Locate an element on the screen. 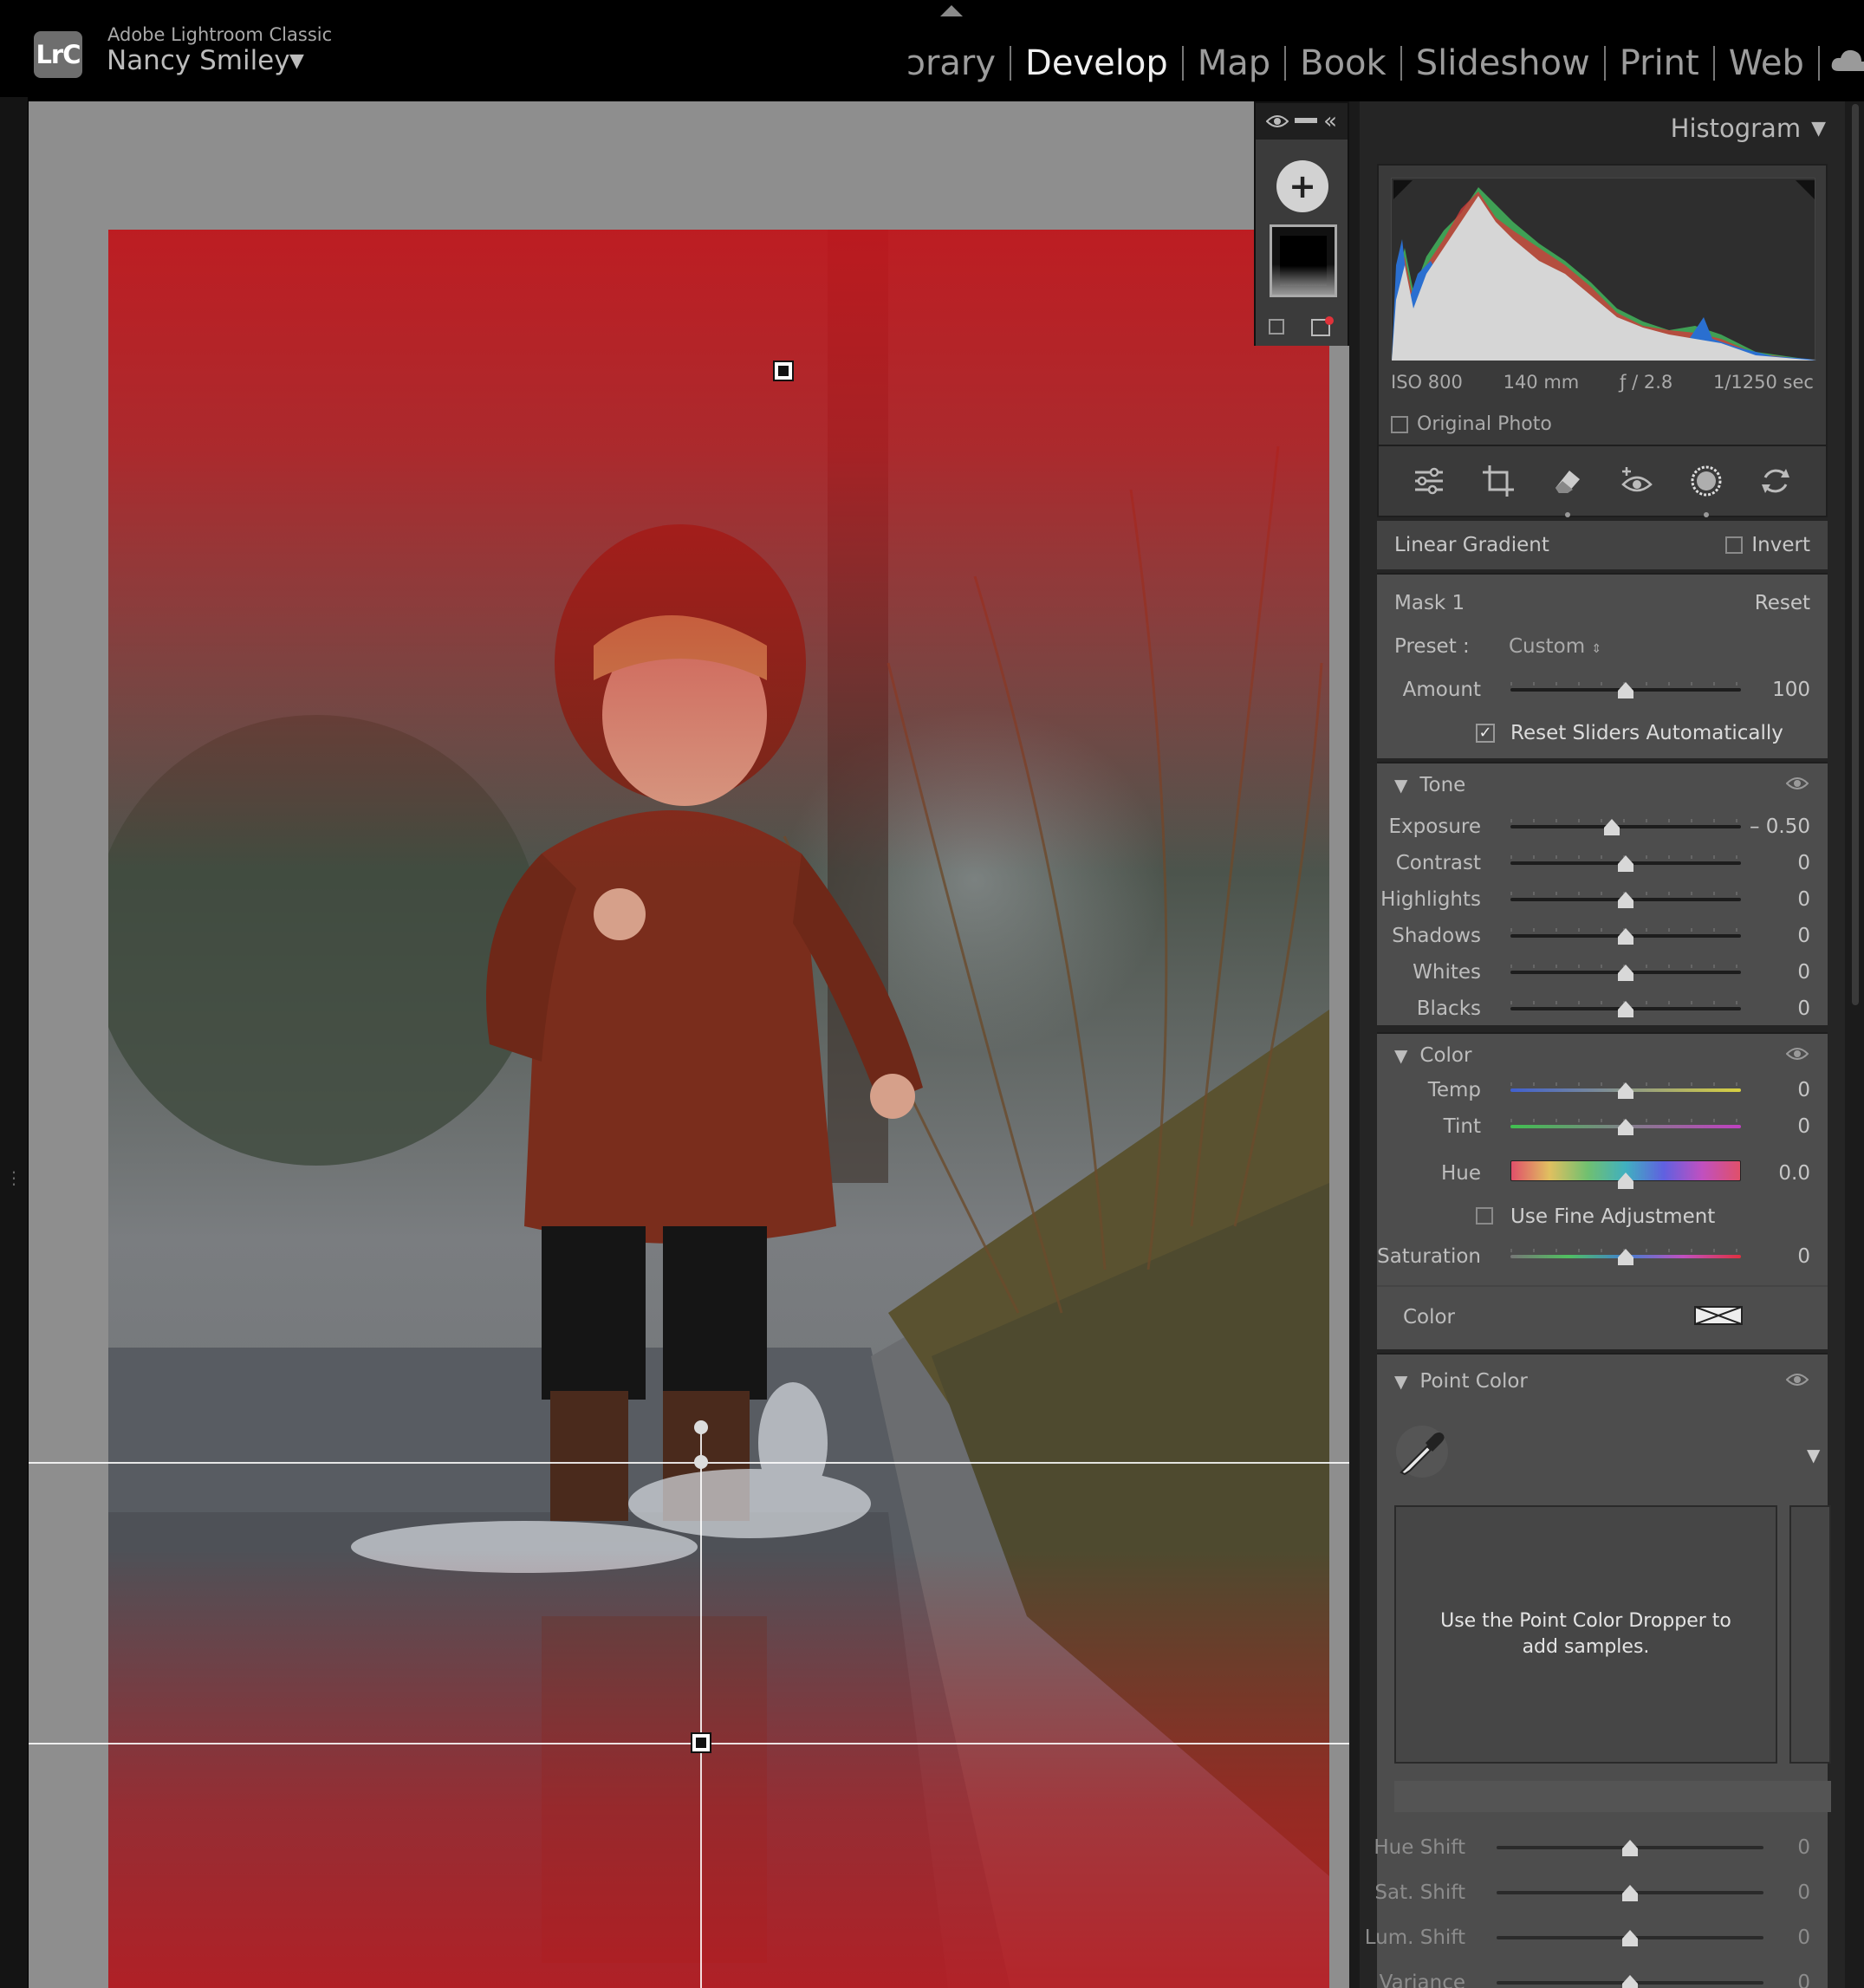 This screenshot has height=1988, width=1864. panel-toggle-arrow is located at coordinates (951, 10).